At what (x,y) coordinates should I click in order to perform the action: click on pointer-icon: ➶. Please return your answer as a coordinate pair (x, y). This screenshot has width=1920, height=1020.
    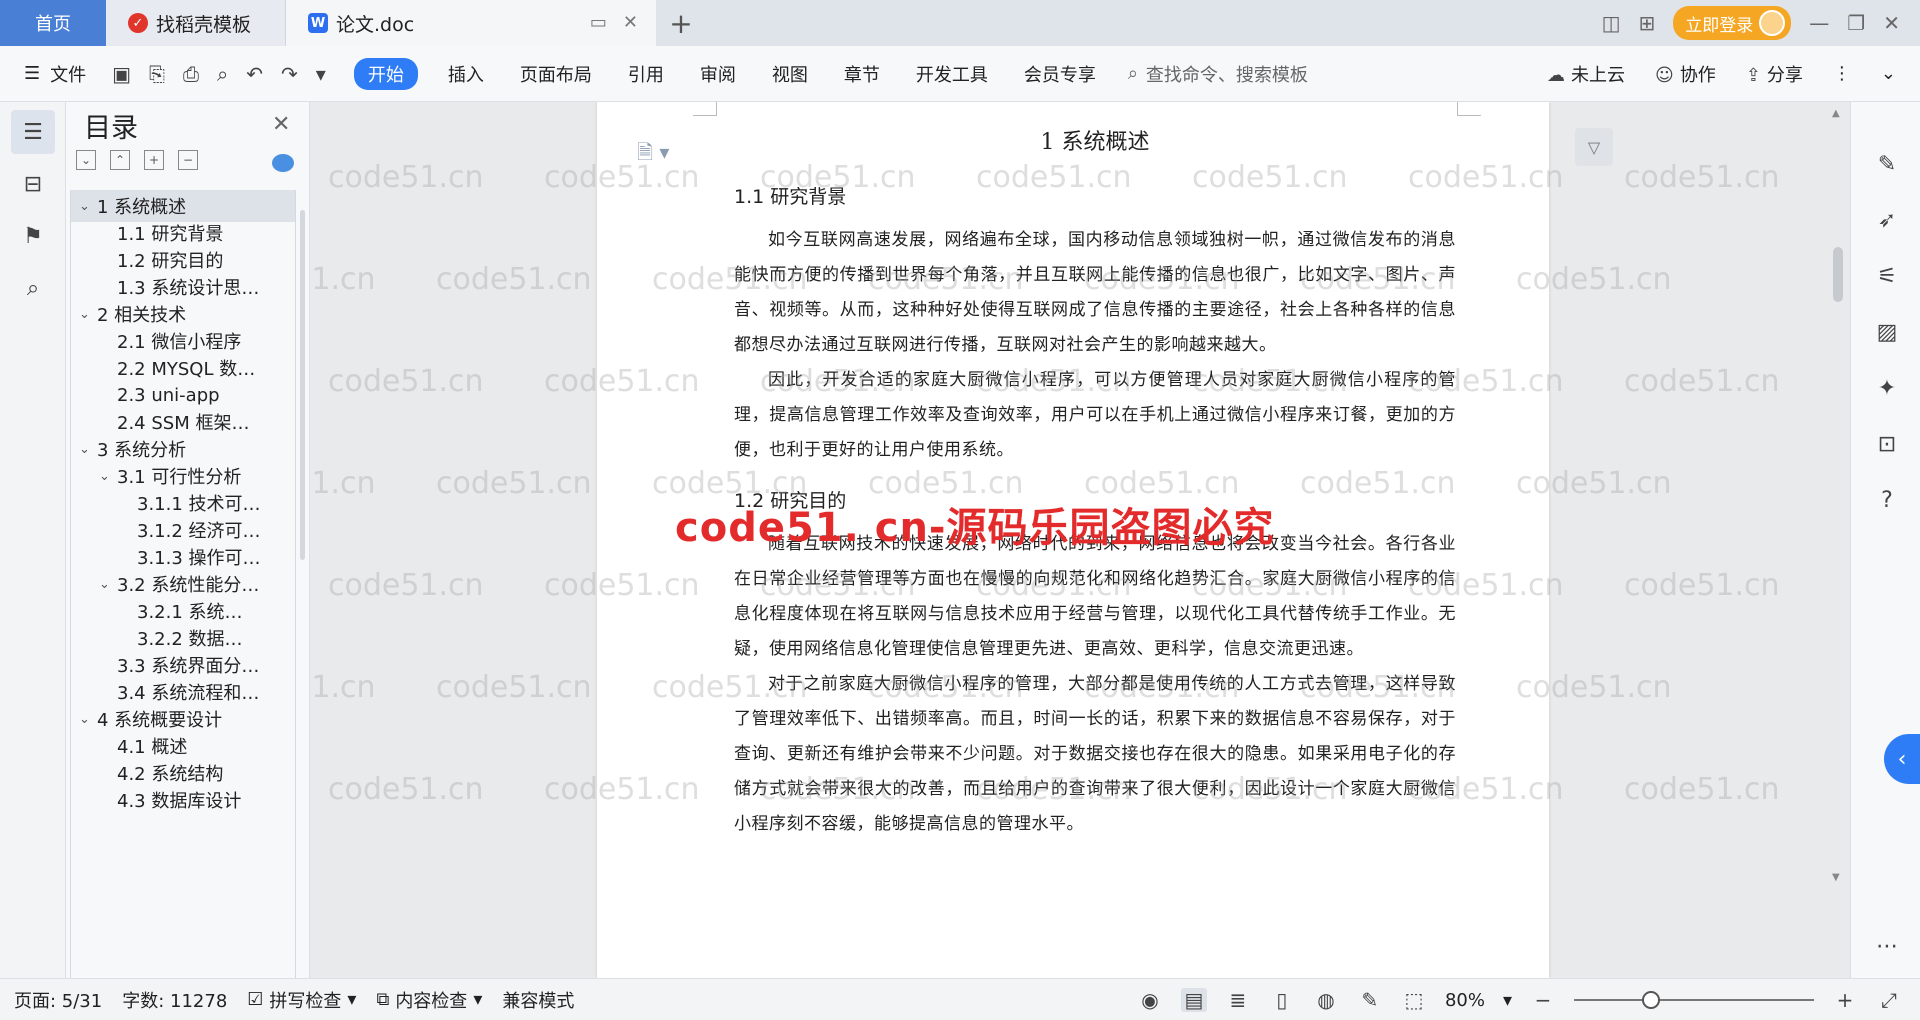
    Looking at the image, I should click on (1887, 220).